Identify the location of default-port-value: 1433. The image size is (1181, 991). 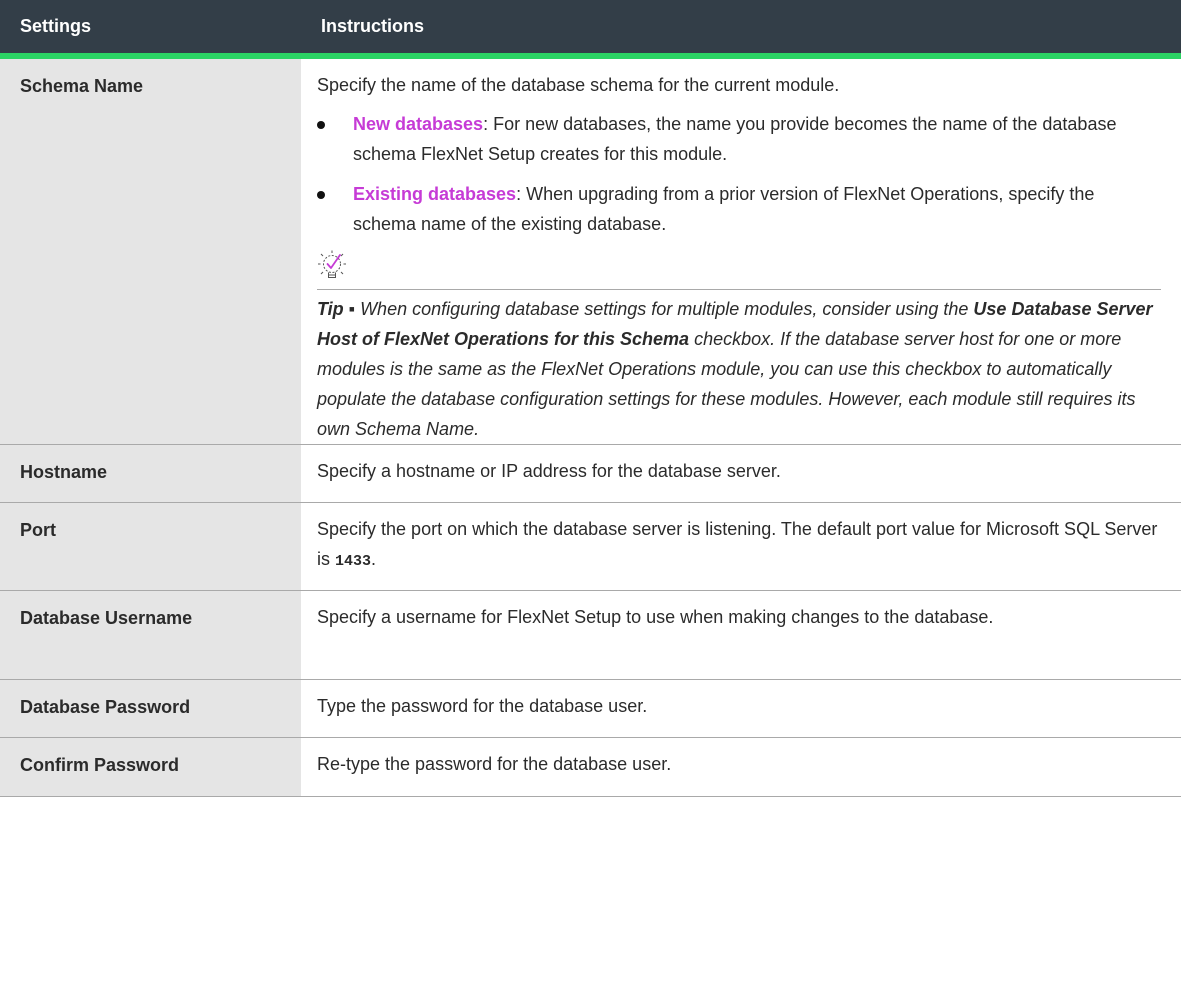
(353, 561).